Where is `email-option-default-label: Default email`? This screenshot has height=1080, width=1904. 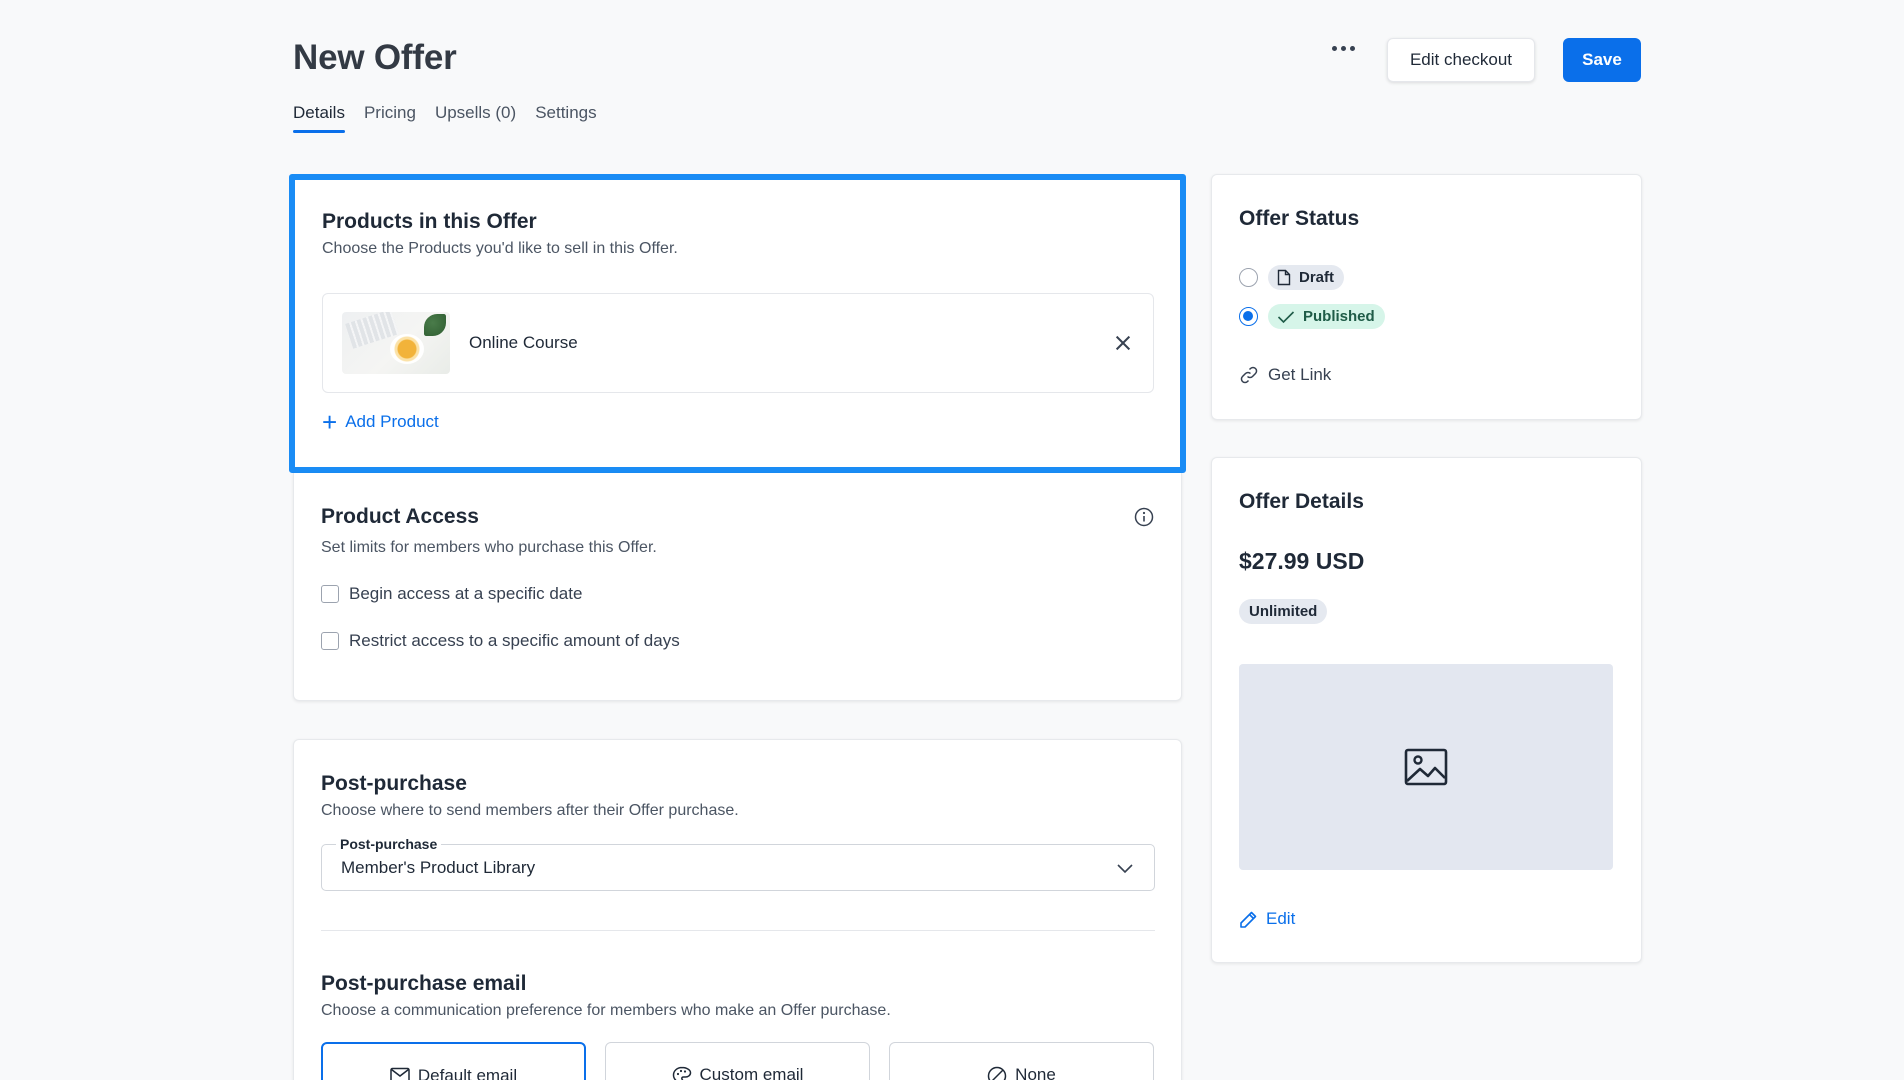 email-option-default-label: Default email is located at coordinates (467, 1073).